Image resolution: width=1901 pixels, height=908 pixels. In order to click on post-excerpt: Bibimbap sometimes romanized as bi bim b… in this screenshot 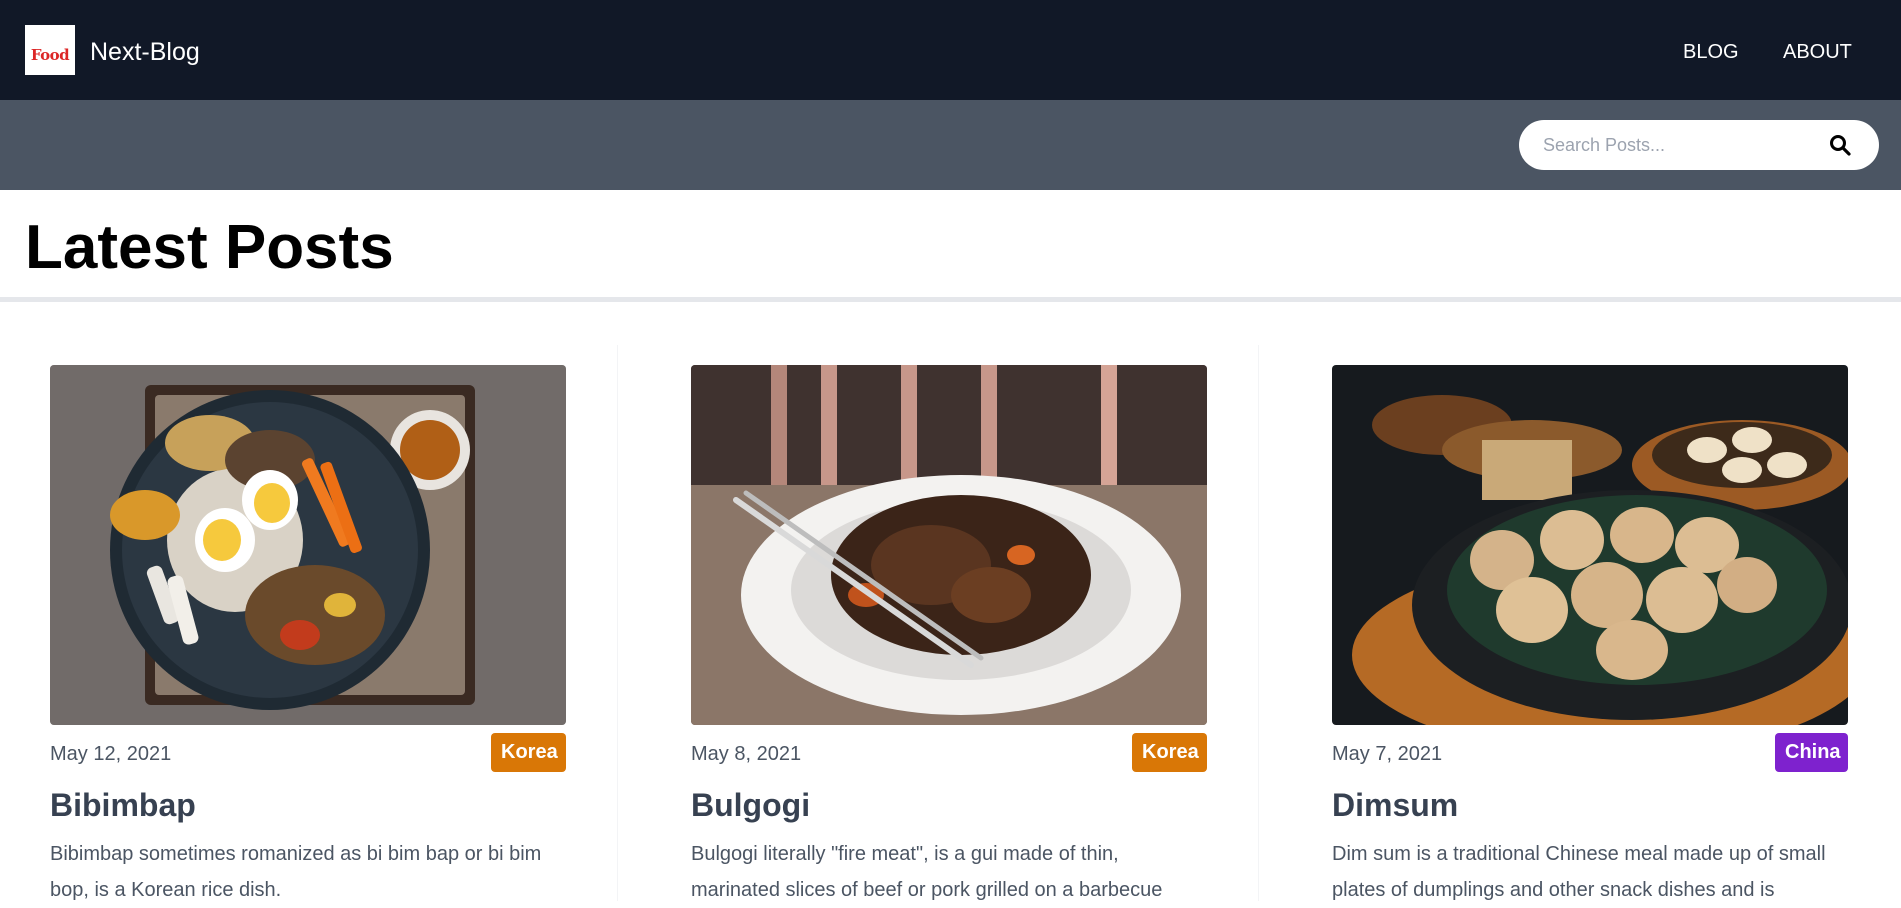, I will do `click(296, 872)`.